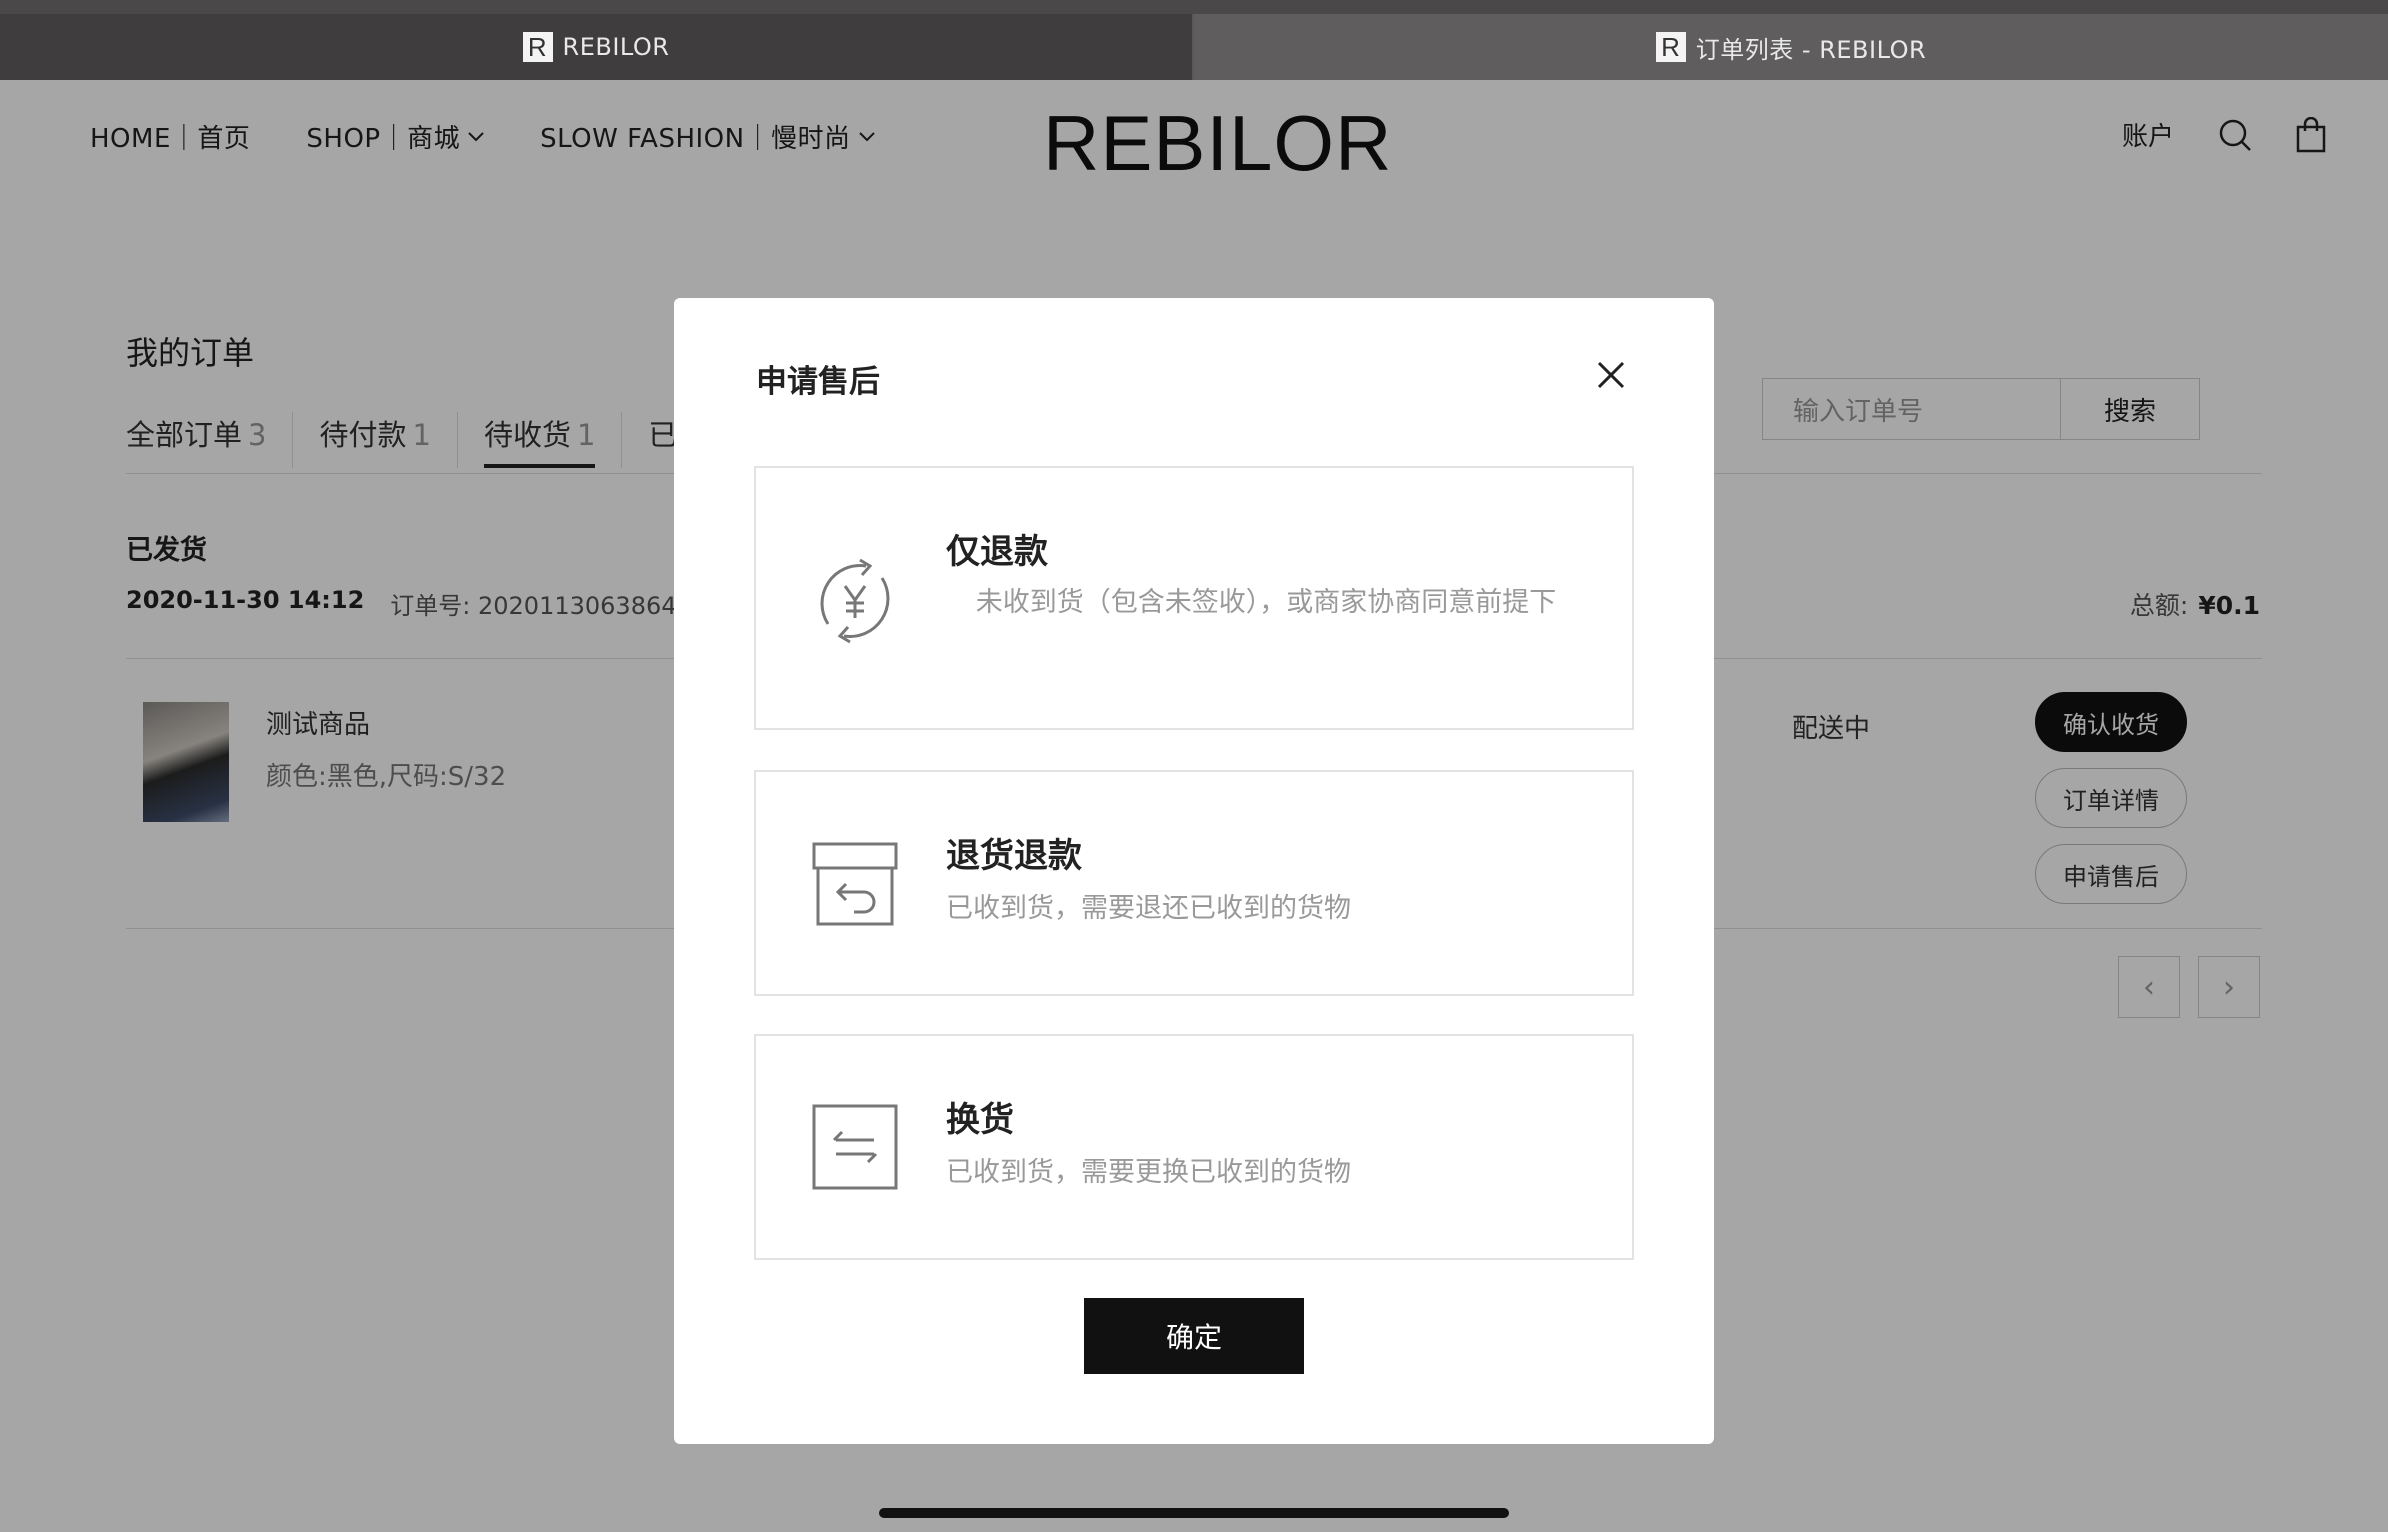 The height and width of the screenshot is (1532, 2388). What do you see at coordinates (1148, 908) in the screenshot?
I see `option-description: 已收到货，需要退还已收到的货物` at bounding box center [1148, 908].